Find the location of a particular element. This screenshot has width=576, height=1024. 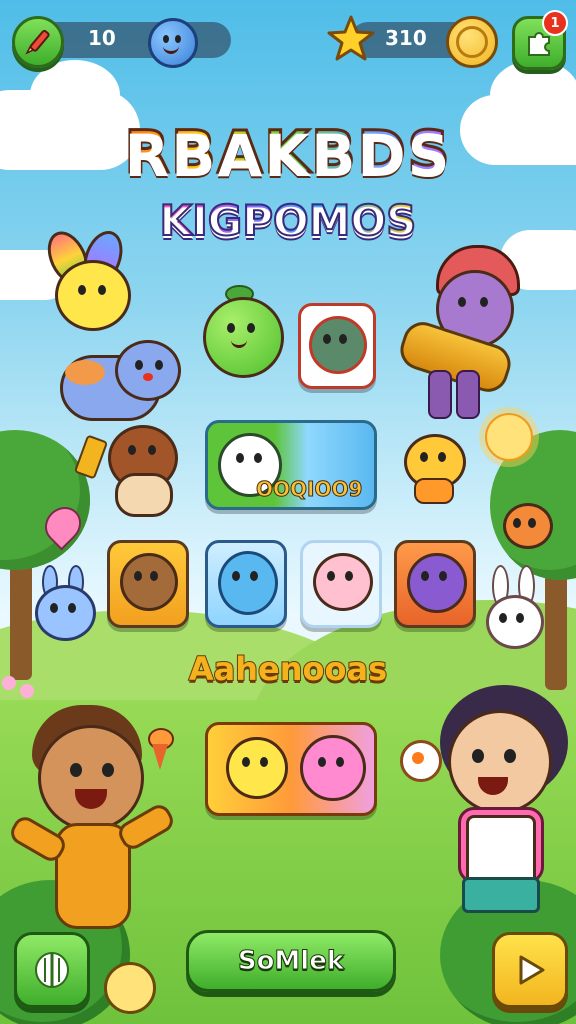

notification-badge: 1 is located at coordinates (555, 23).